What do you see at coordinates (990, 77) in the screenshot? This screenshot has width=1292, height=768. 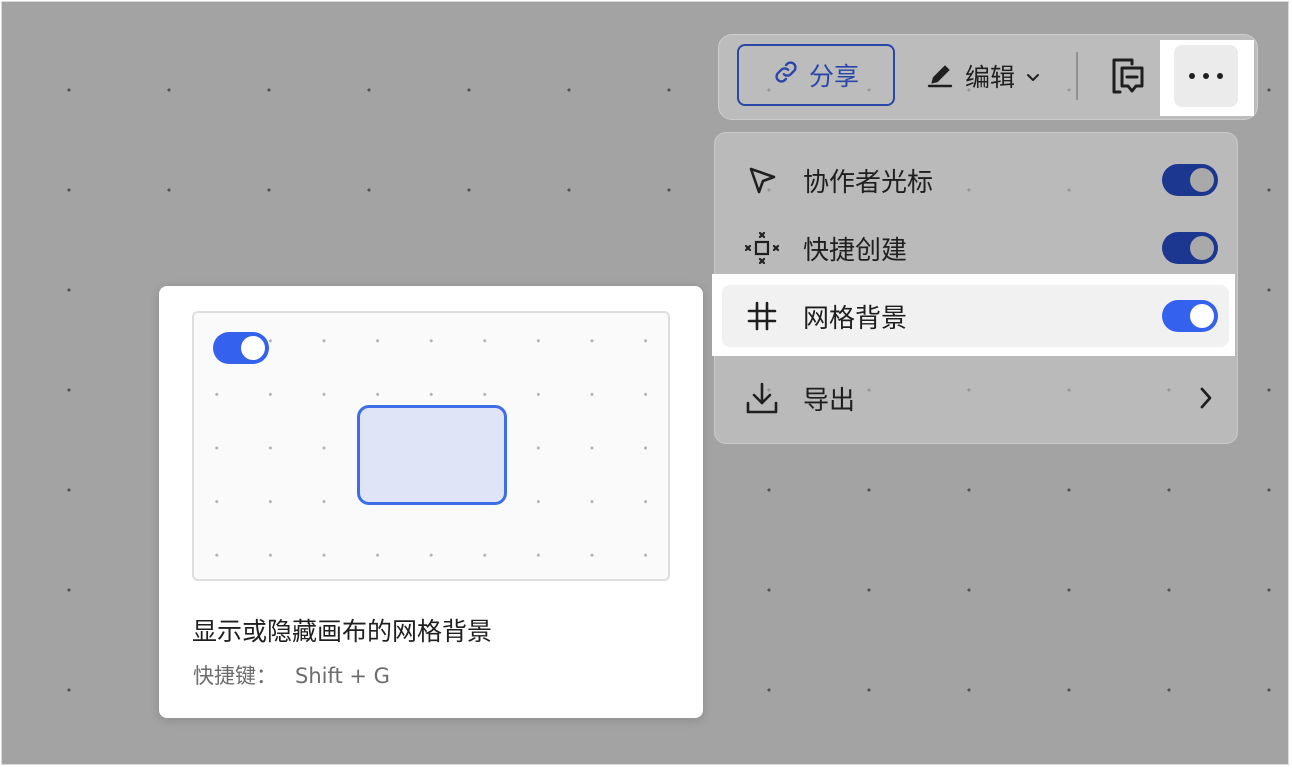 I see `edit-label: 编辑` at bounding box center [990, 77].